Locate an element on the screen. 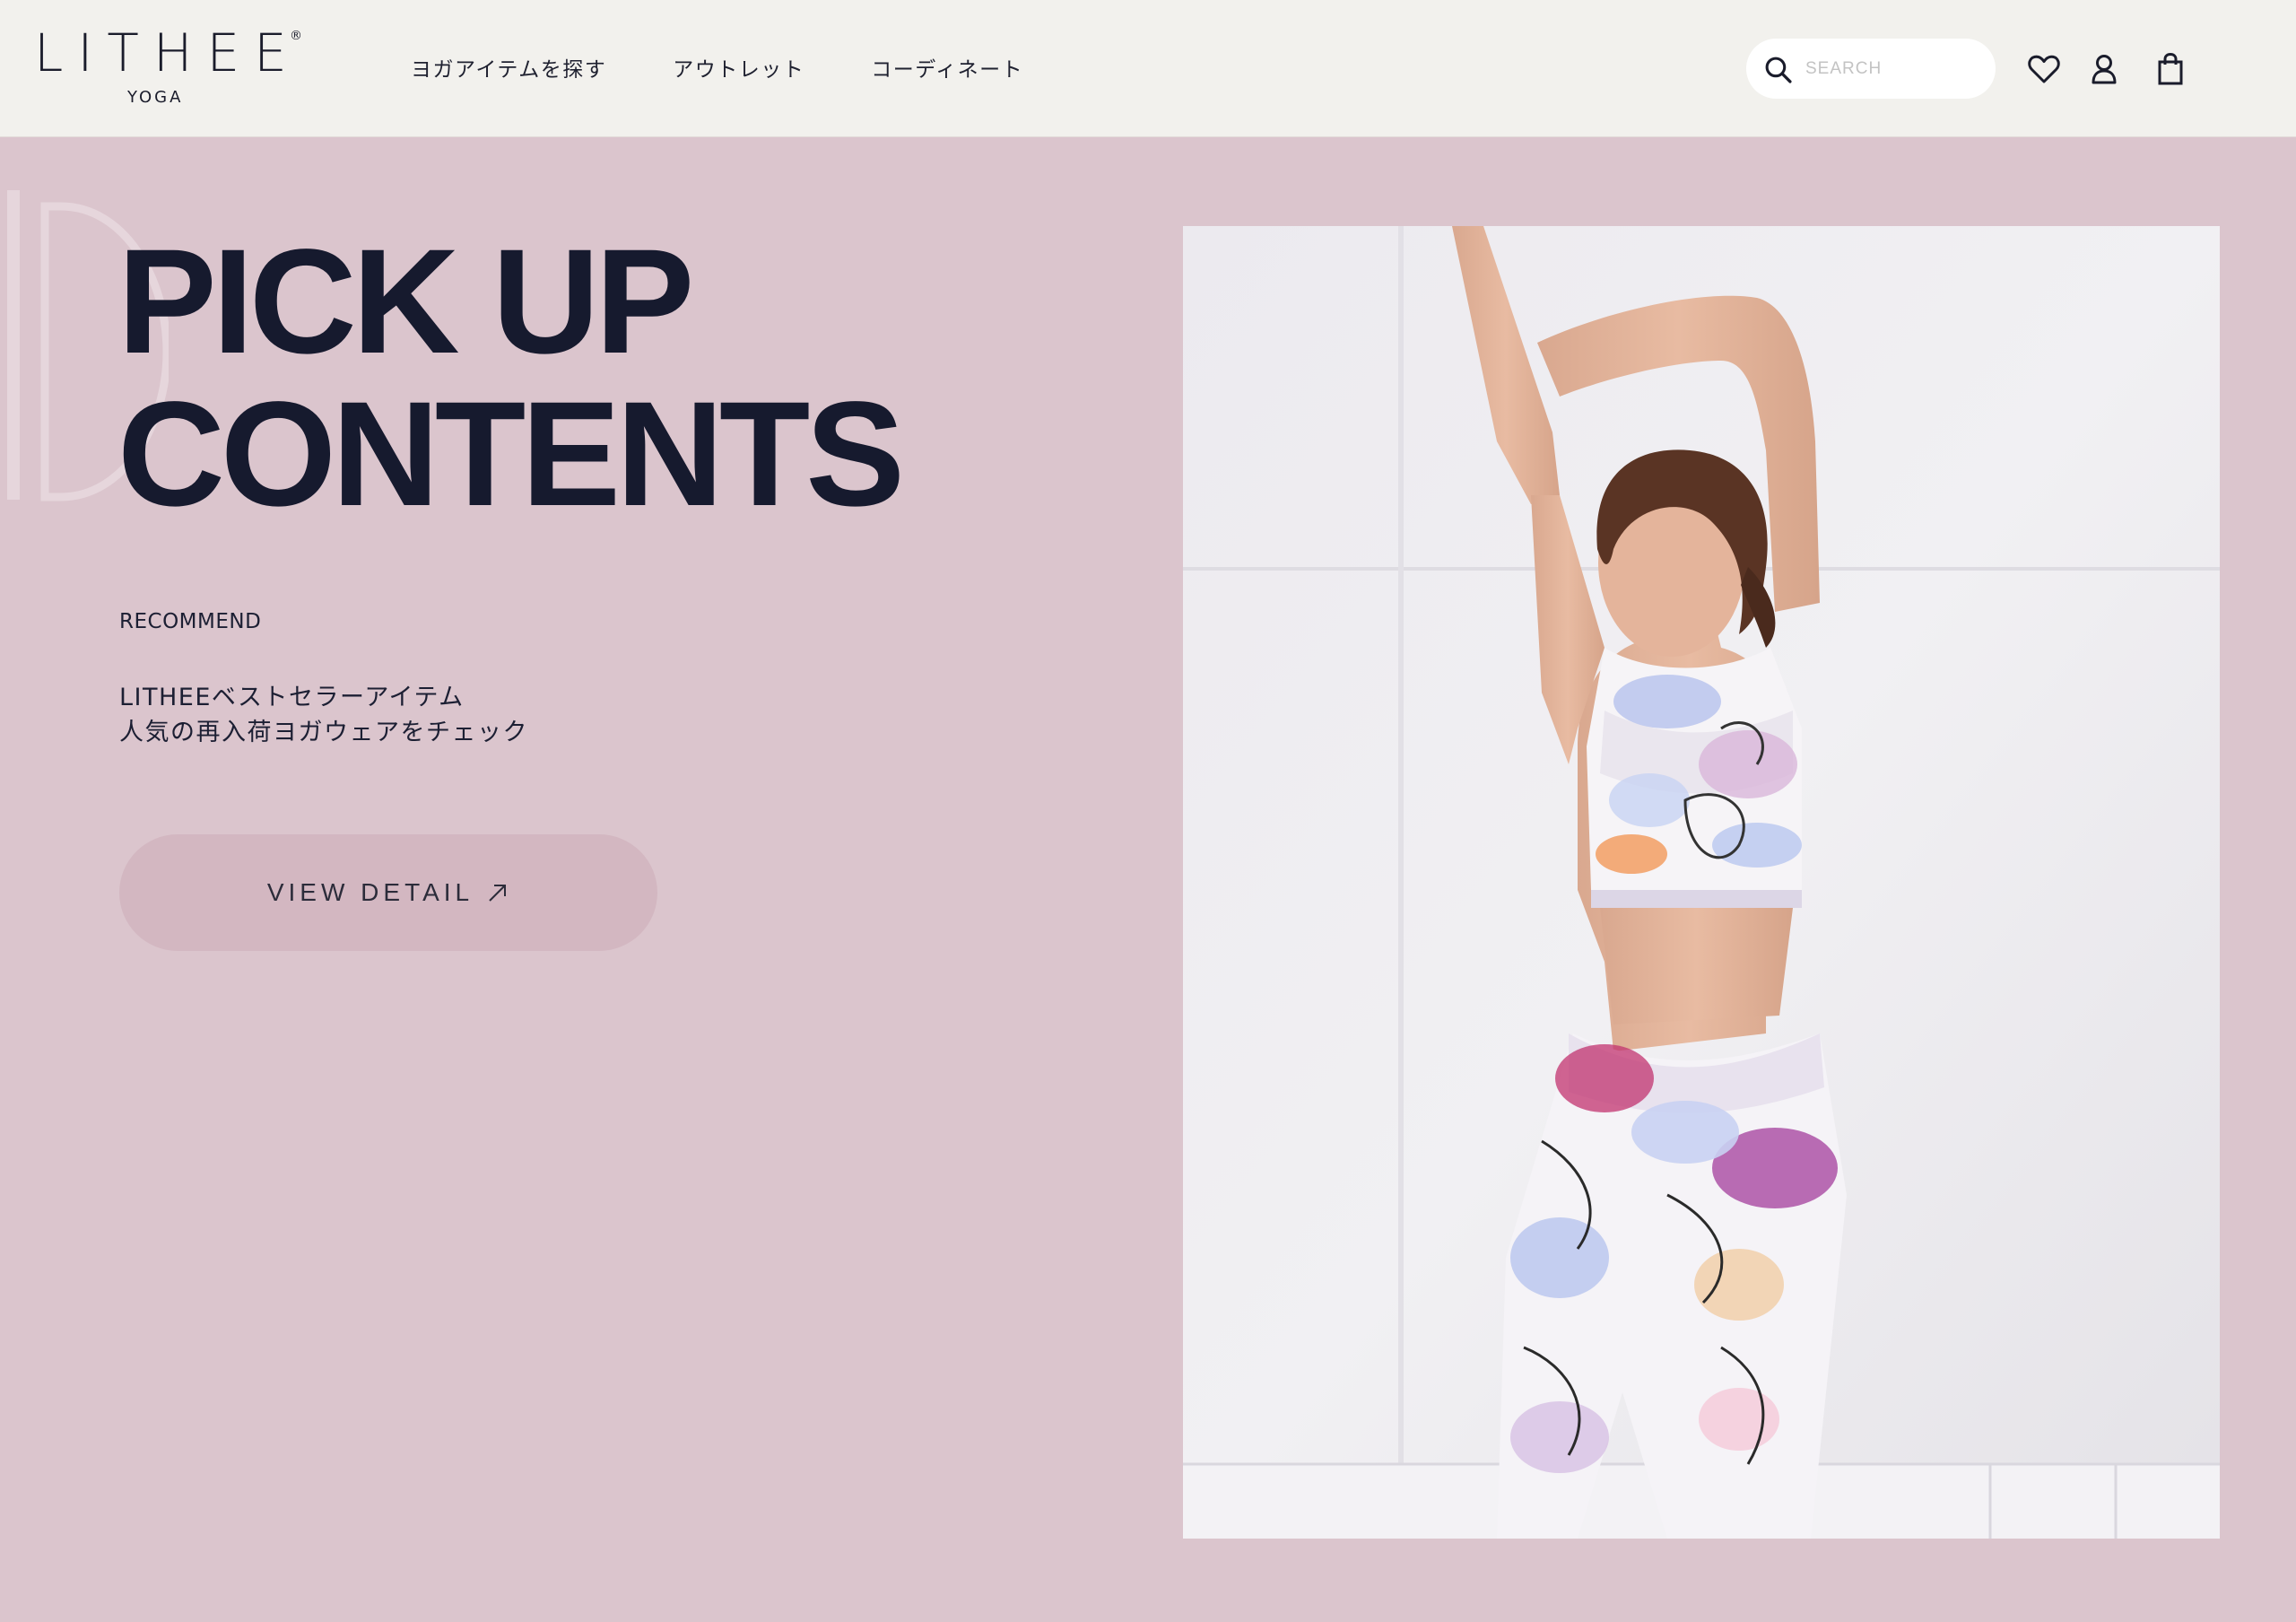 Image resolution: width=2296 pixels, height=1622 pixels. nav-item-coordinate: コーディネート is located at coordinates (947, 67).